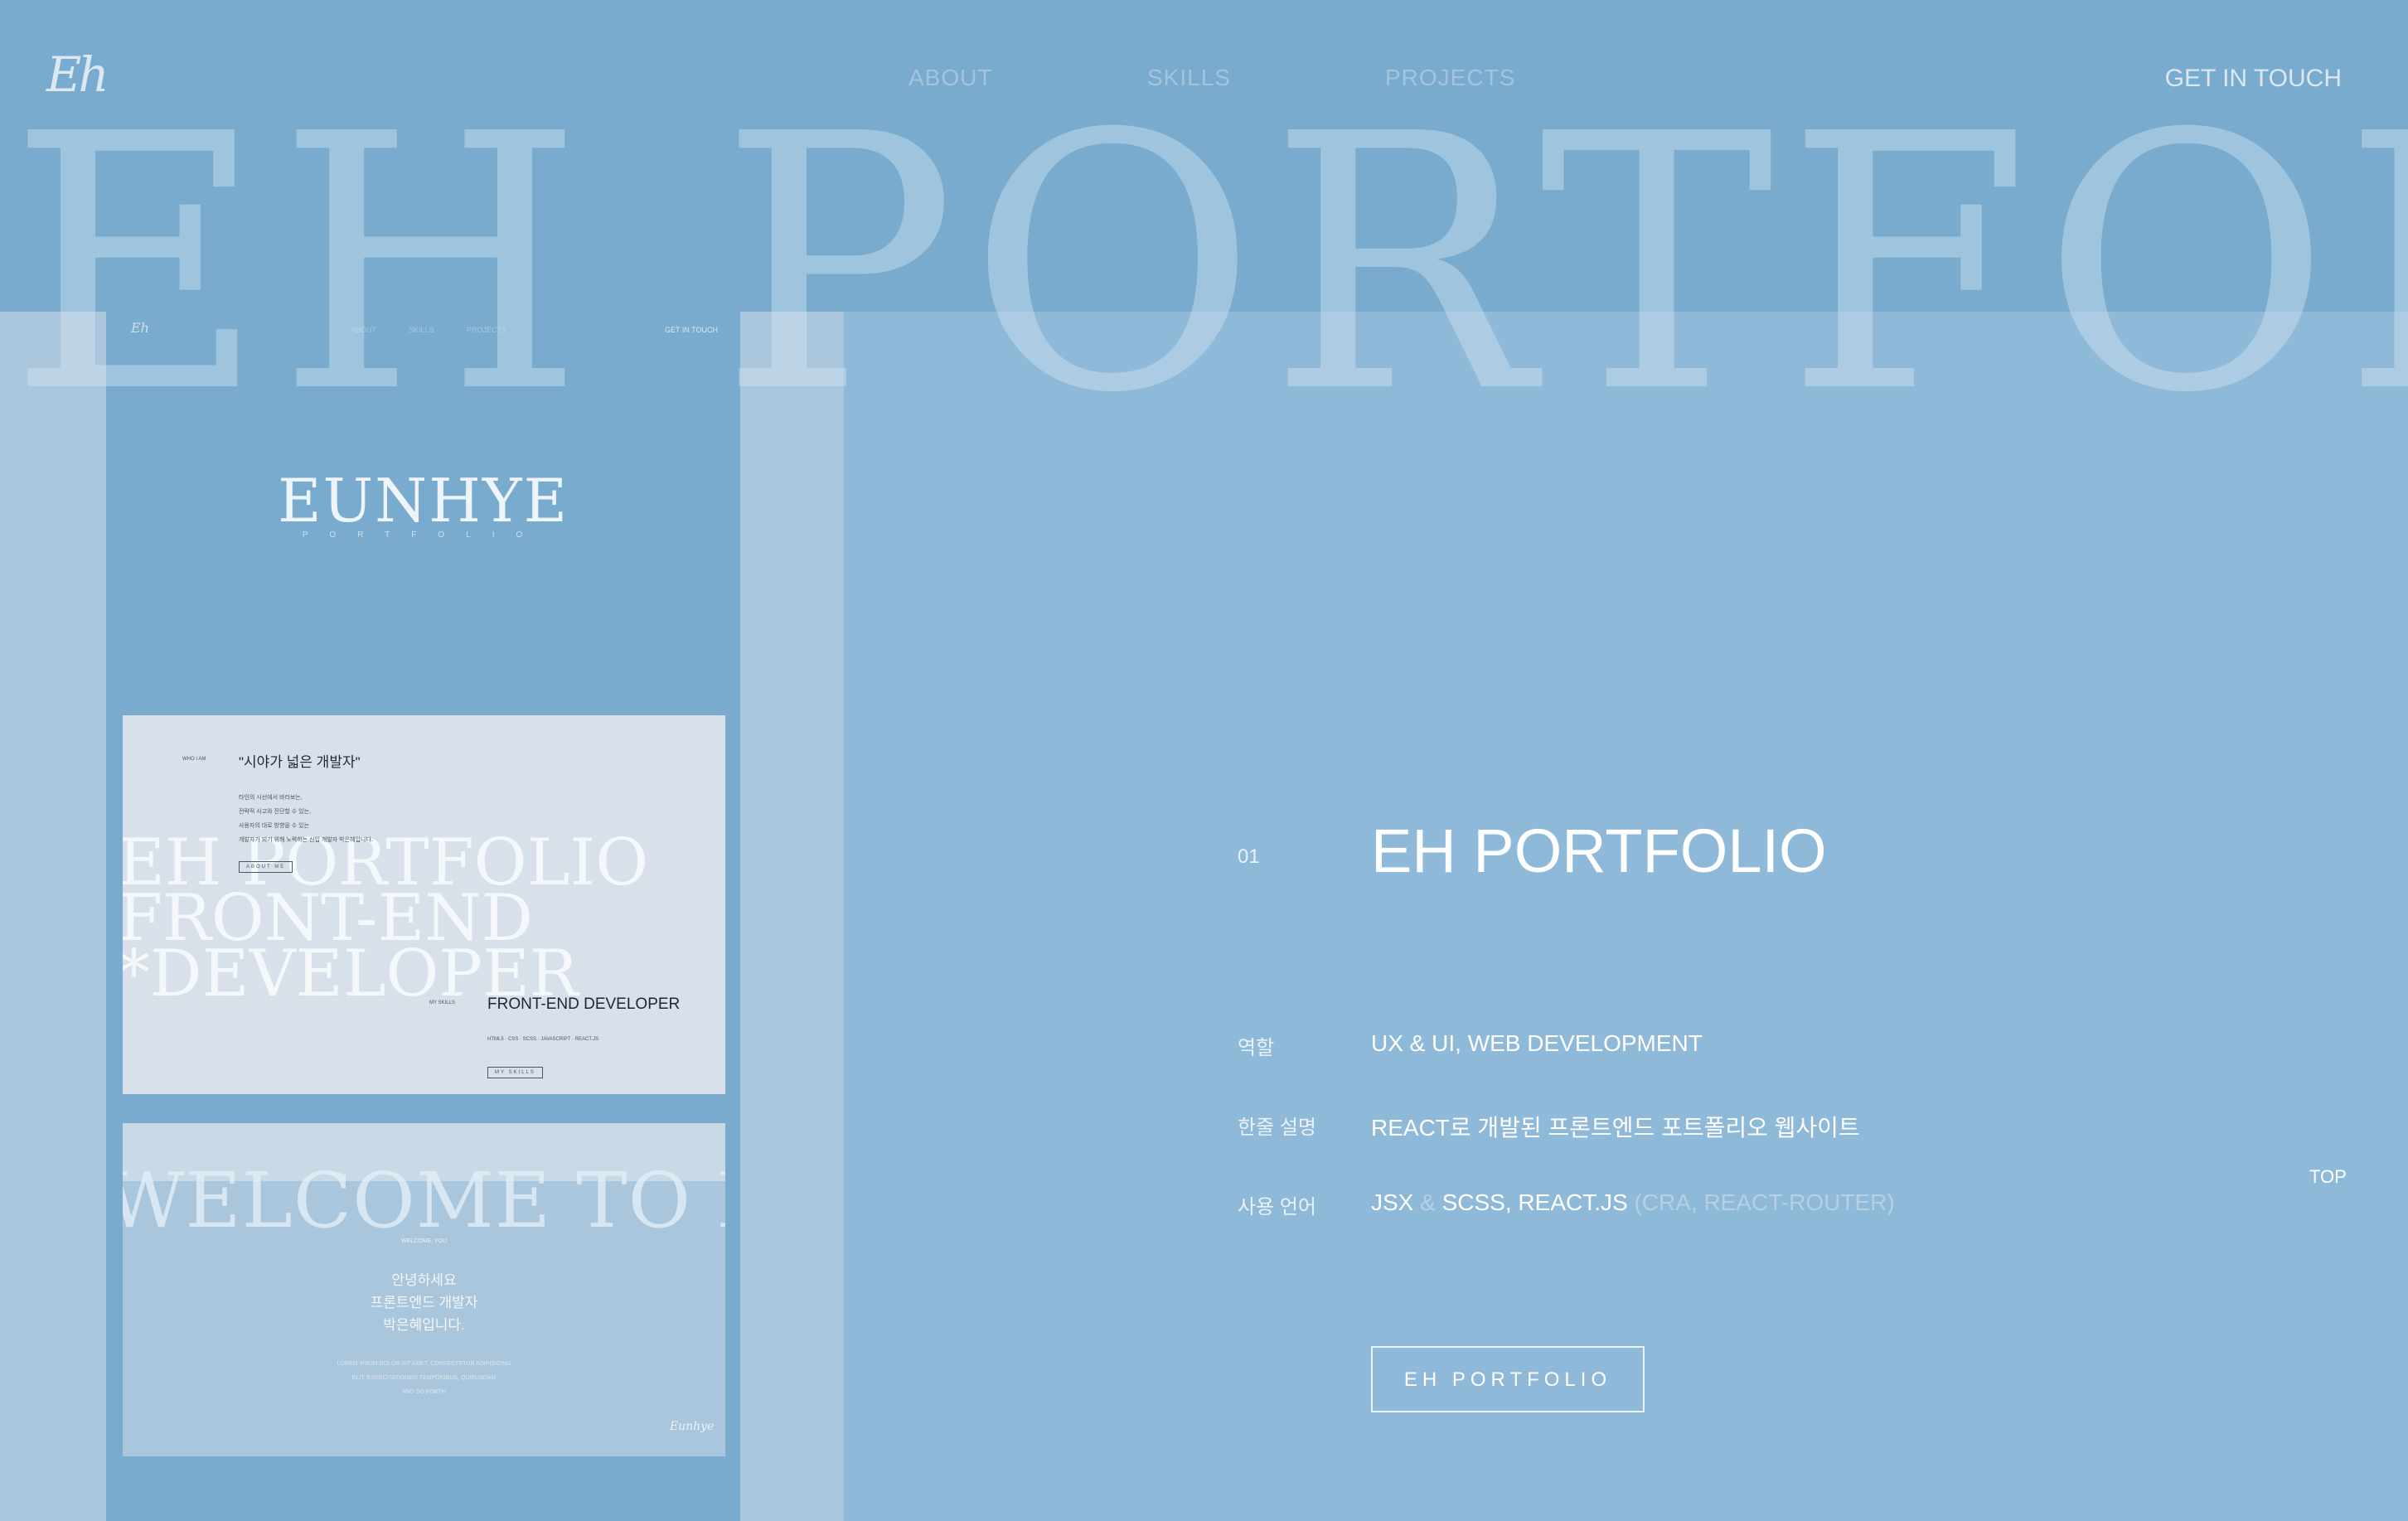  I want to click on role-value: UX & UI, WEB DEVELOPMENT, so click(1537, 1043).